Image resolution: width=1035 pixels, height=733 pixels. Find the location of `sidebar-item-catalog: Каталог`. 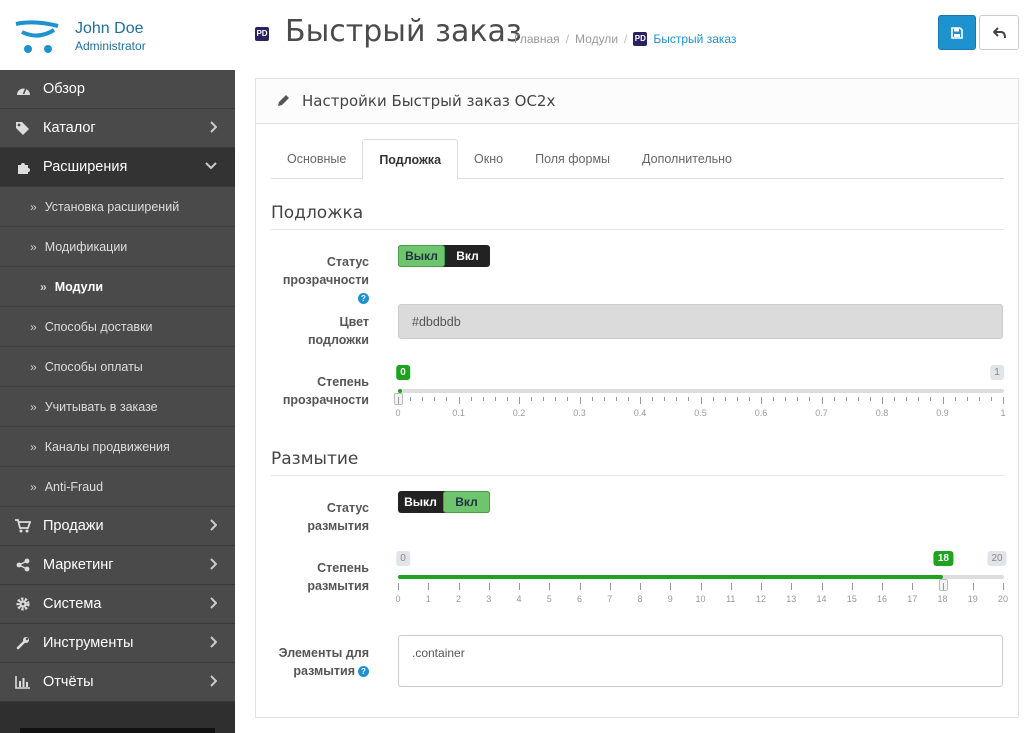

sidebar-item-catalog: Каталог is located at coordinates (117, 128).